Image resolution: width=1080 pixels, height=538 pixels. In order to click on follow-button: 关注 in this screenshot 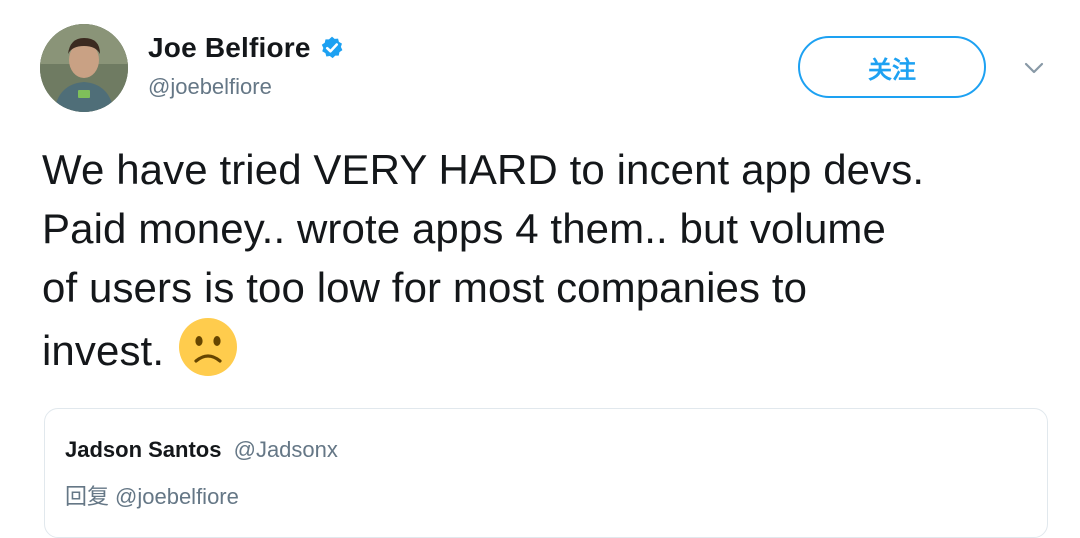, I will do `click(892, 67)`.